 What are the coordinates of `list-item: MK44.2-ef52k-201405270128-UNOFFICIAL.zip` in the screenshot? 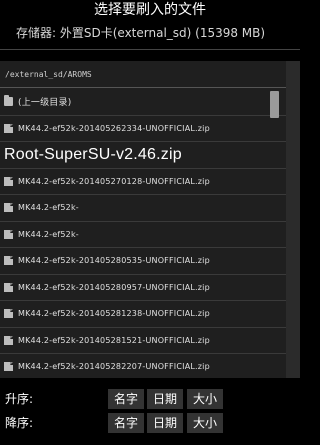 It's located at (143, 182).